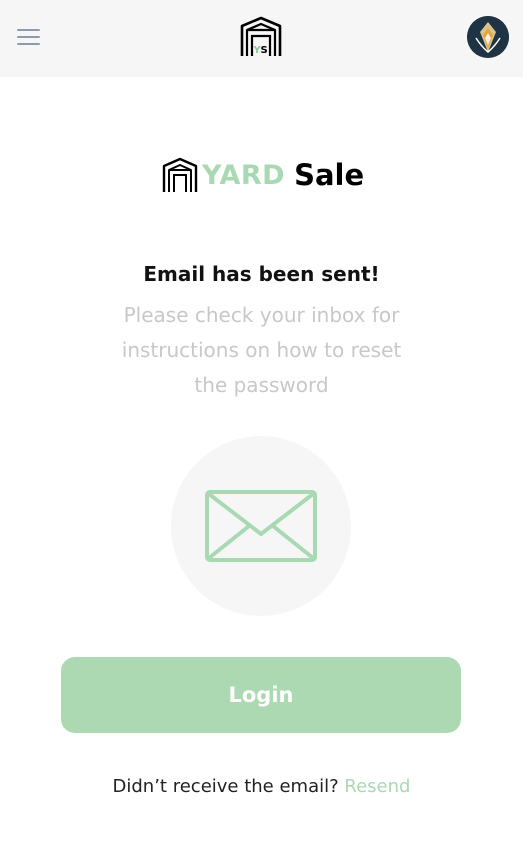 This screenshot has width=523, height=857. What do you see at coordinates (377, 786) in the screenshot?
I see `resend-link: Resend` at bounding box center [377, 786].